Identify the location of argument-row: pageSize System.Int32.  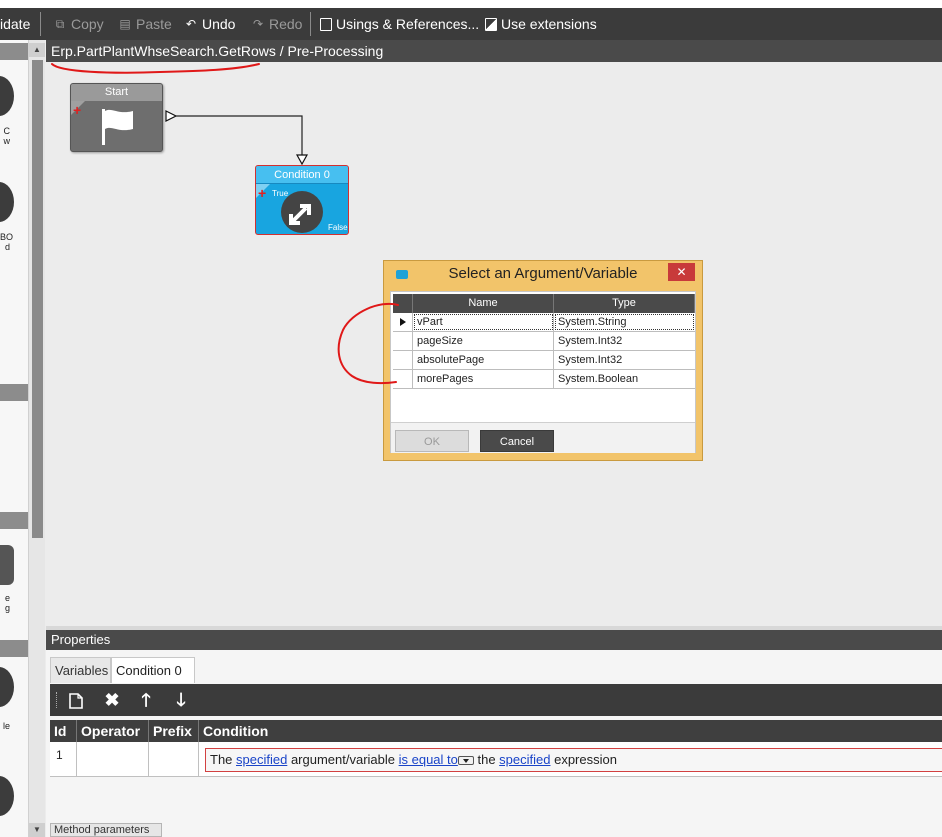
(544, 341).